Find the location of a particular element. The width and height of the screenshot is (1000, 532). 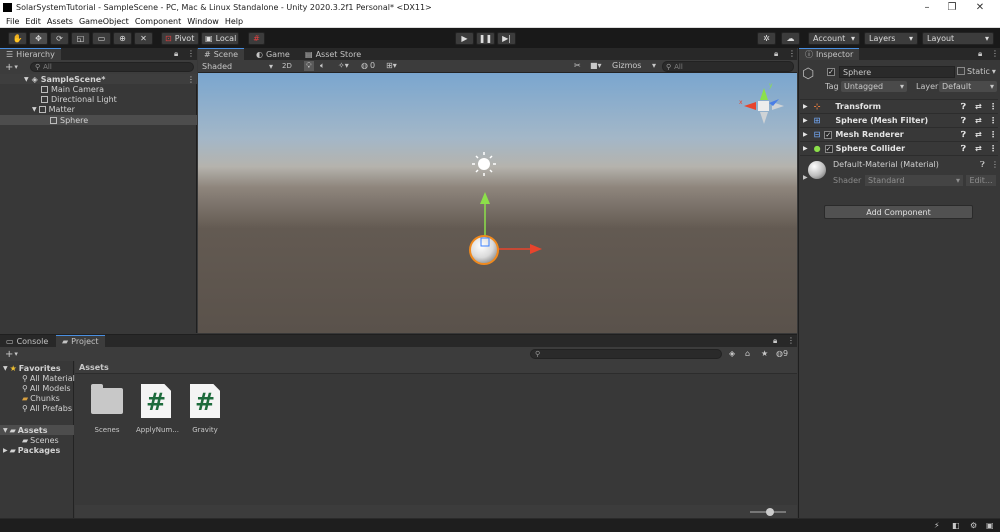

step-button: ▶| is located at coordinates (506, 38).